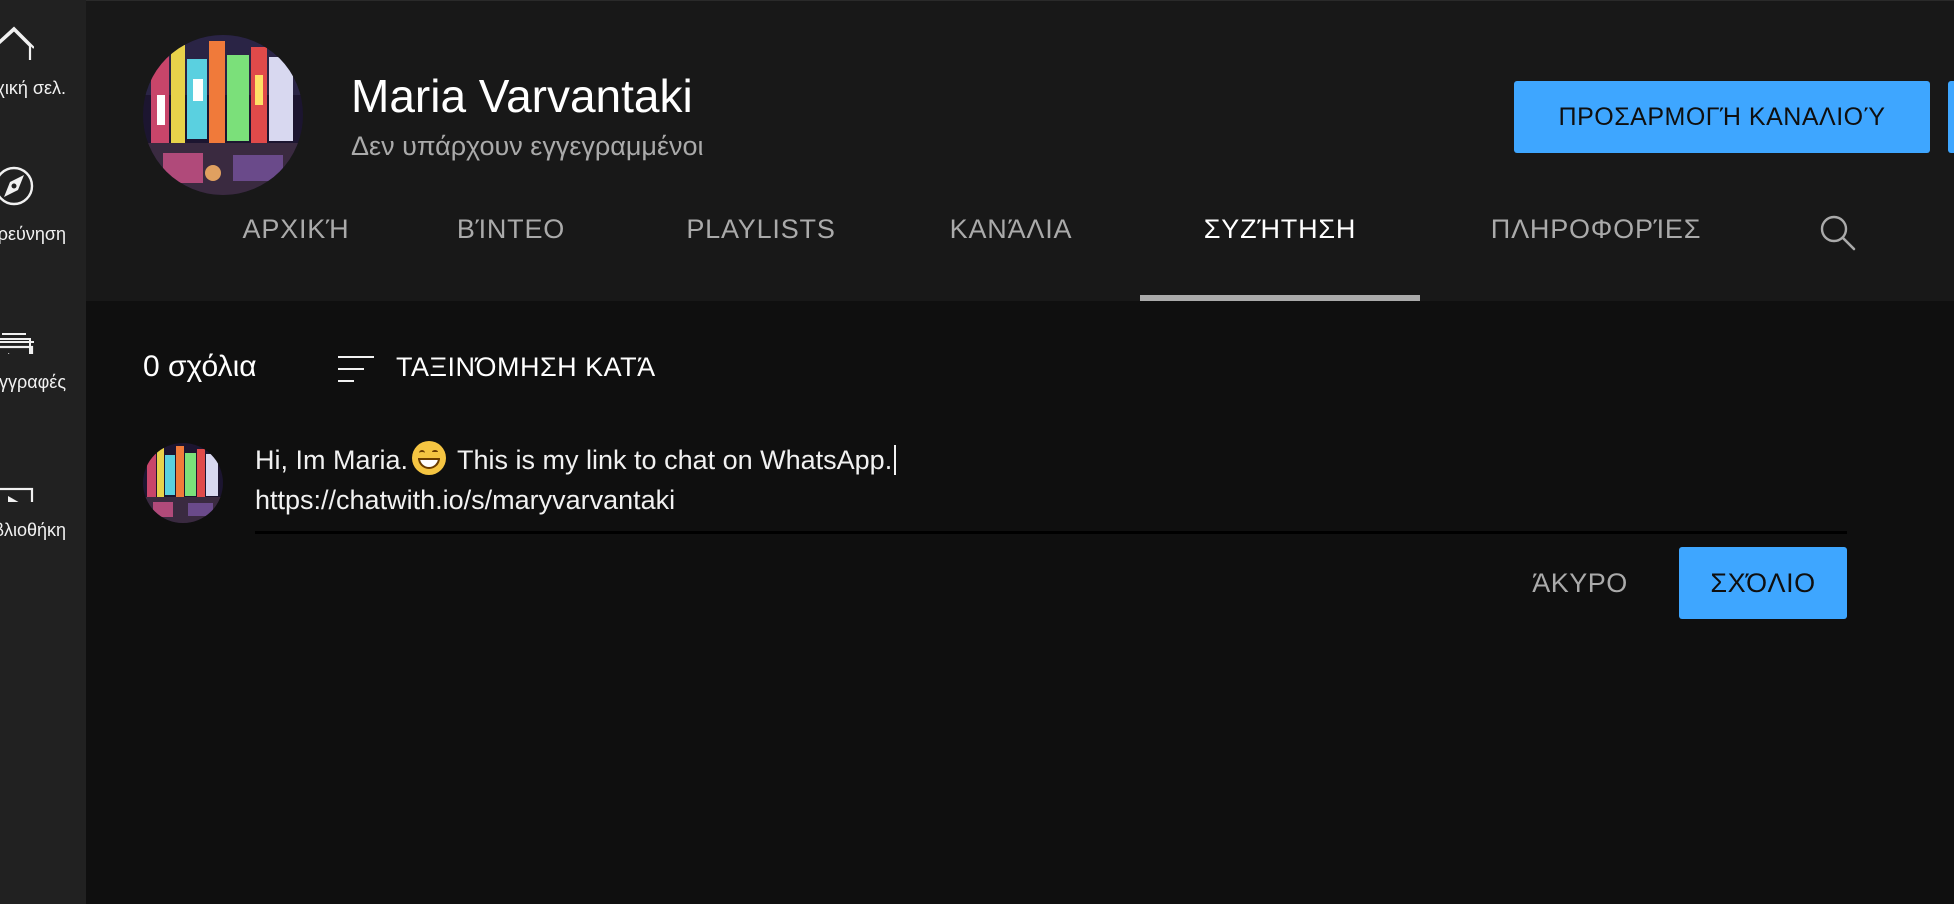 Image resolution: width=1954 pixels, height=904 pixels. What do you see at coordinates (17, 186) in the screenshot?
I see `compass-icon` at bounding box center [17, 186].